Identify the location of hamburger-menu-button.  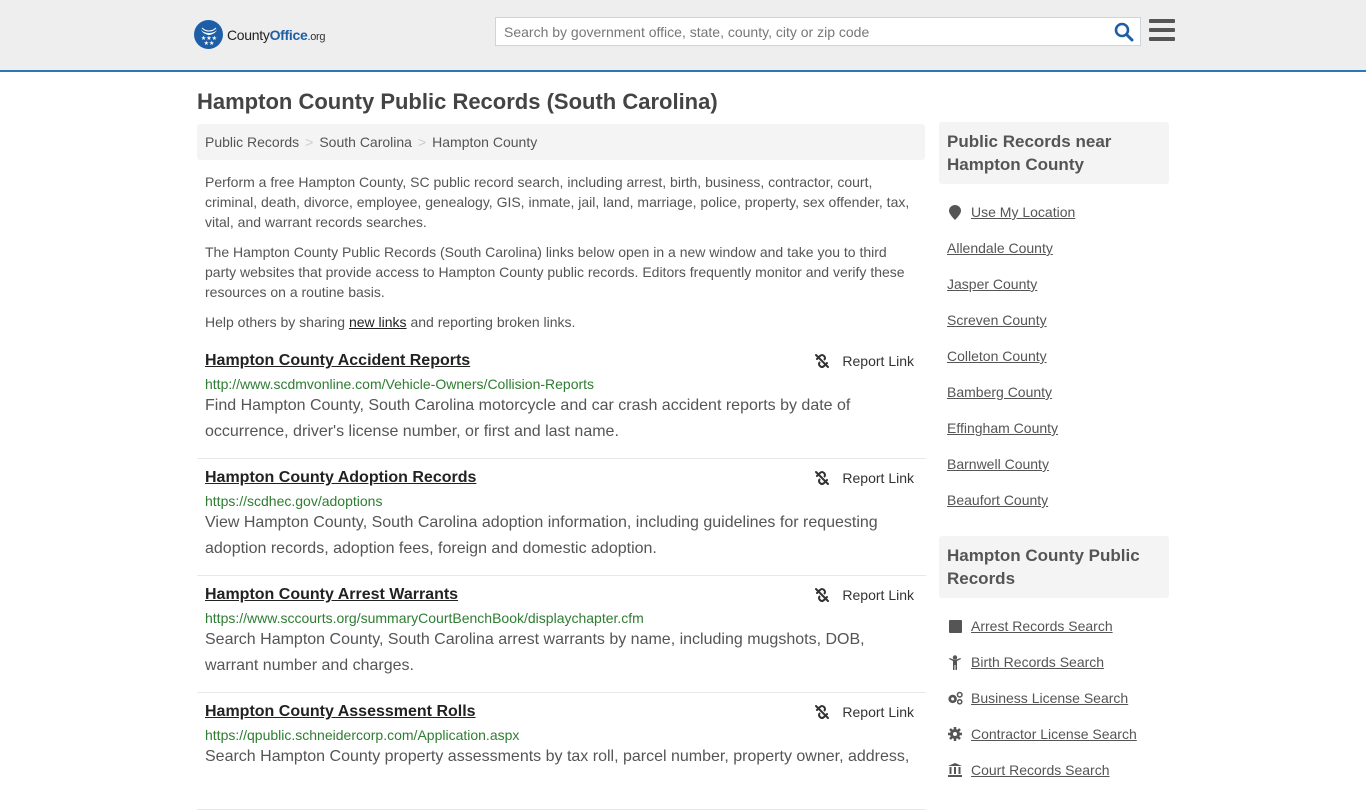
(1162, 31).